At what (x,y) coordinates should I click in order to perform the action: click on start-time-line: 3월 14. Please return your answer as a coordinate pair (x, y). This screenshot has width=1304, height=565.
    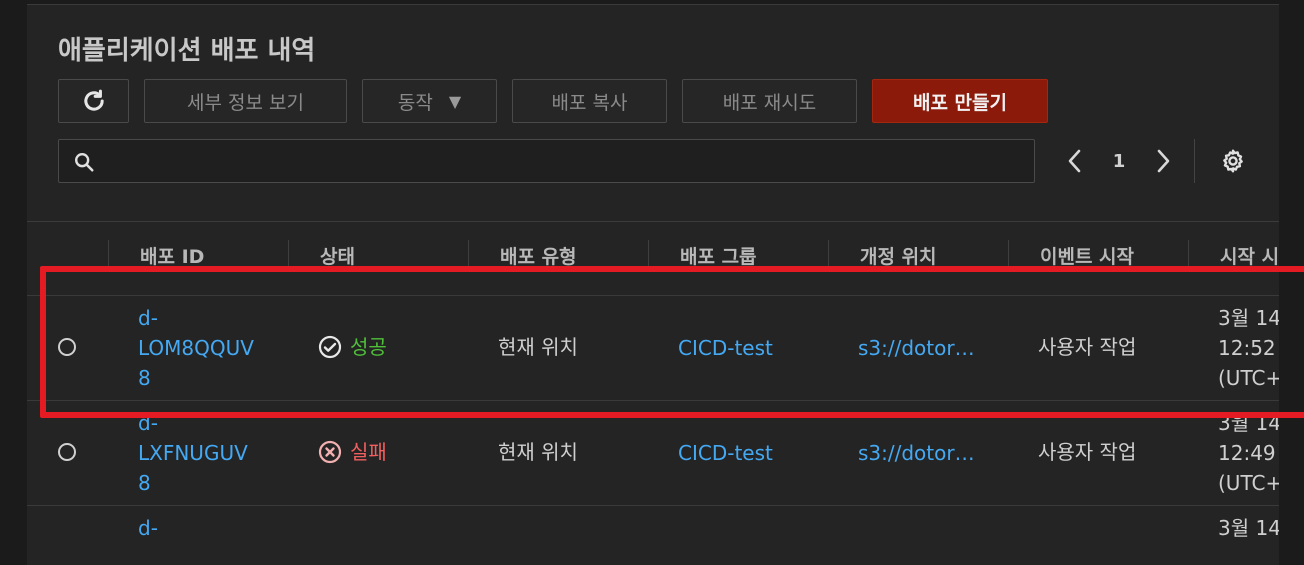
    Looking at the image, I should click on (1249, 528).